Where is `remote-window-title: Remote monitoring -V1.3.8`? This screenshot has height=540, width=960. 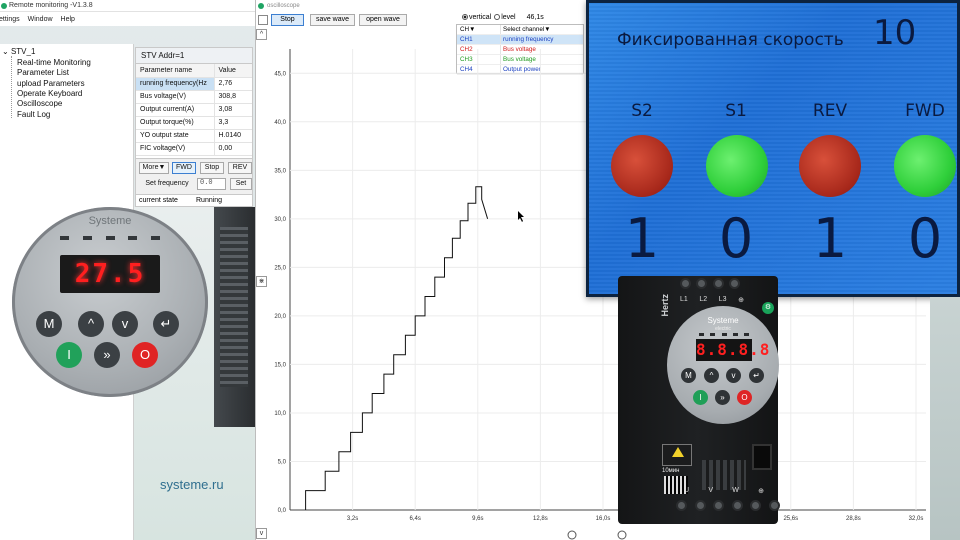 remote-window-title: Remote monitoring -V1.3.8 is located at coordinates (51, 5).